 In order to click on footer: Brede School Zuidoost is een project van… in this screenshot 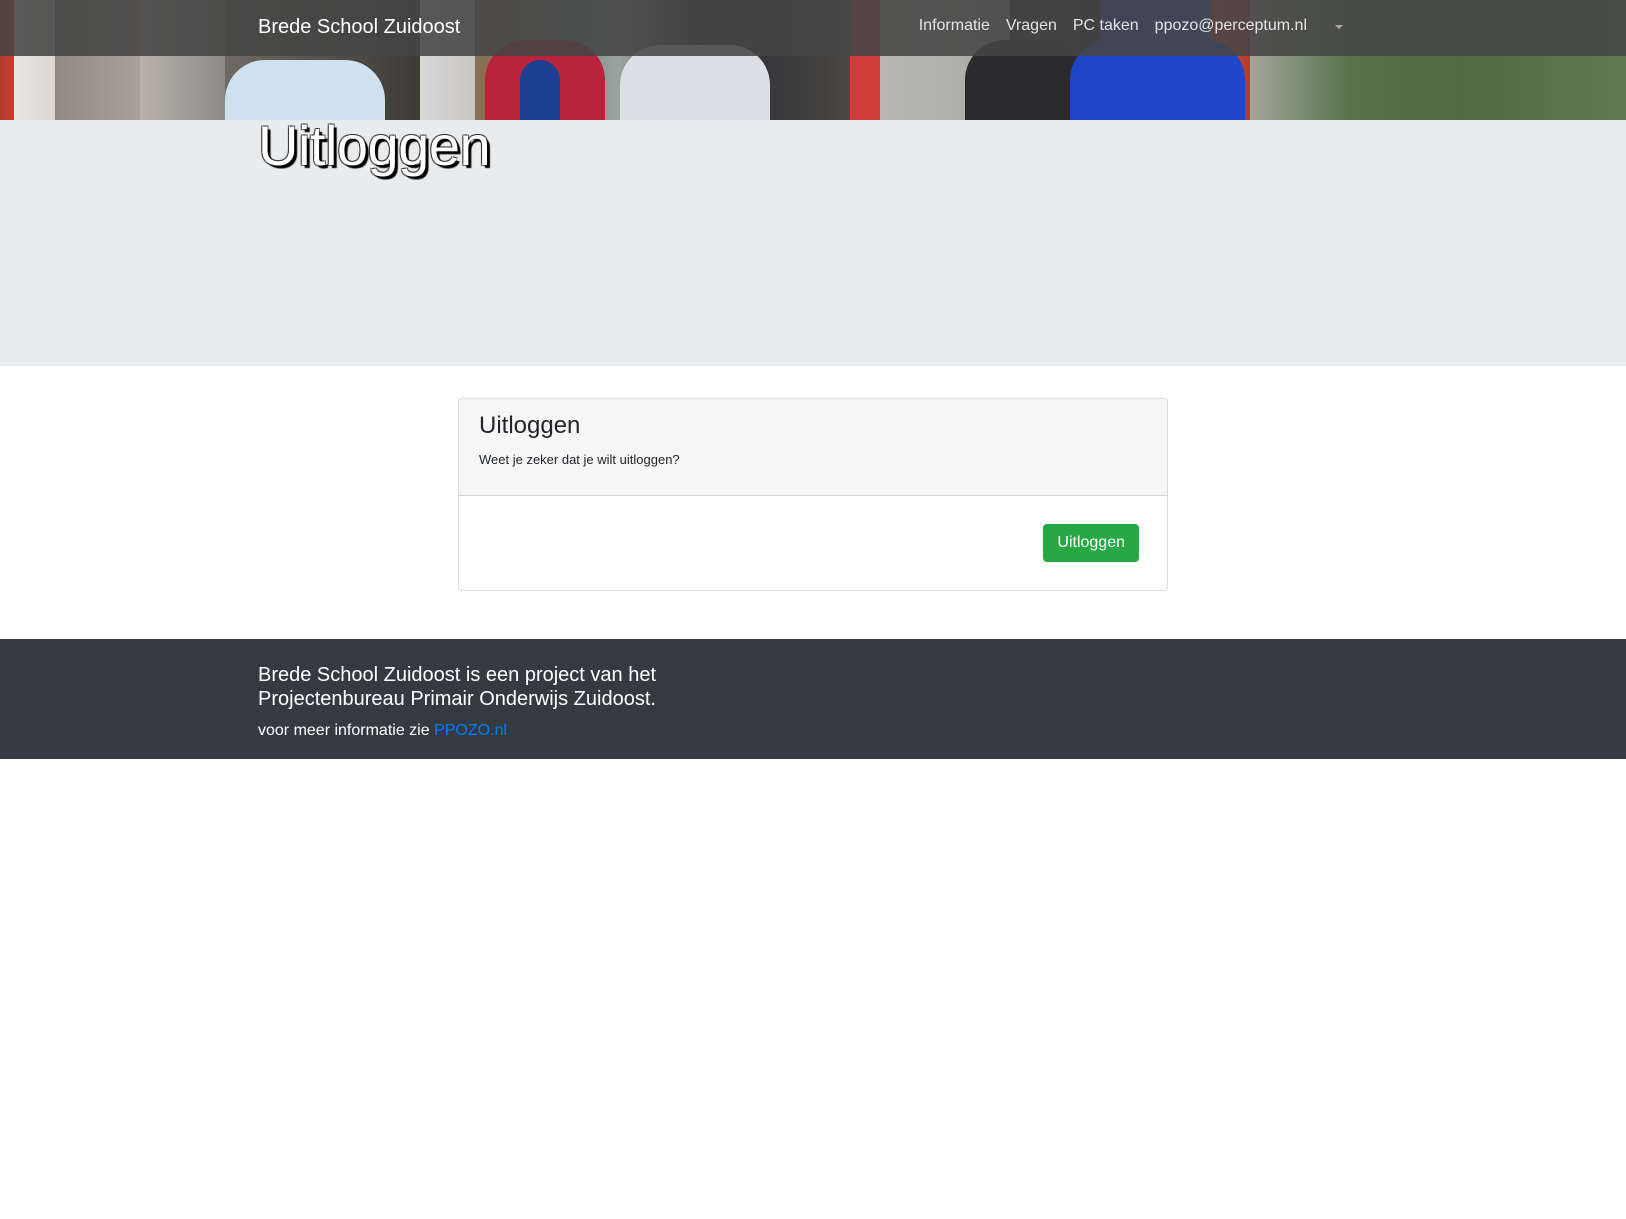, I will do `click(813, 699)`.